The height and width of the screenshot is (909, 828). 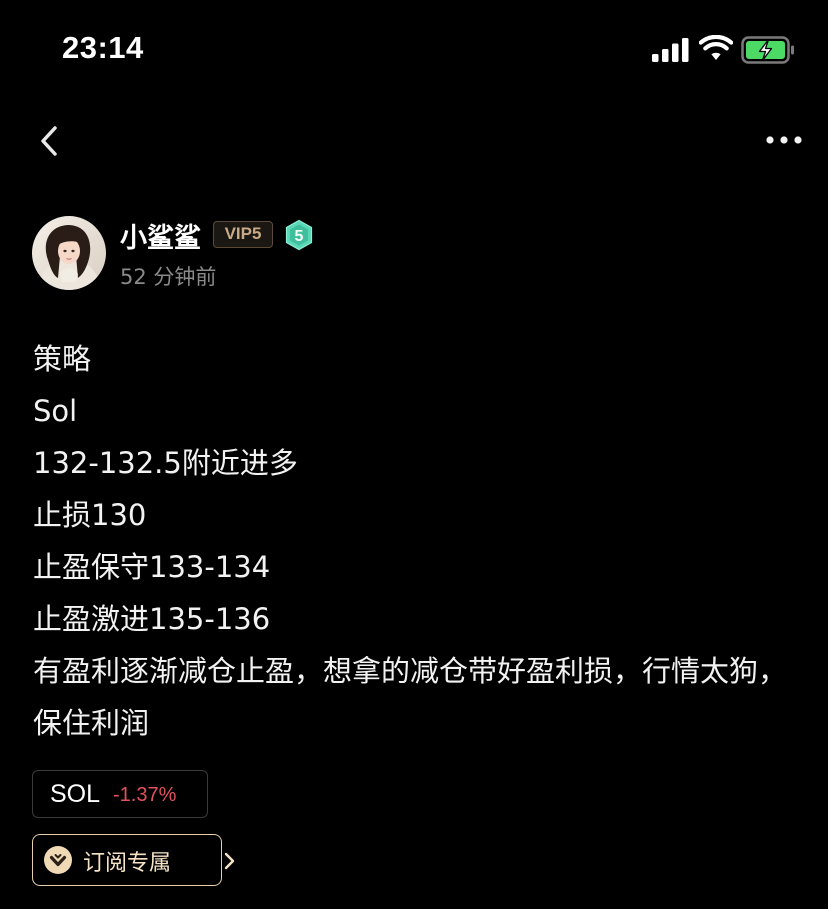 I want to click on post-line-note: 有盈利逐渐减仓止盈，想拿的减仓带好盈利损，行情太狗，保住利润, so click(x=410, y=697).